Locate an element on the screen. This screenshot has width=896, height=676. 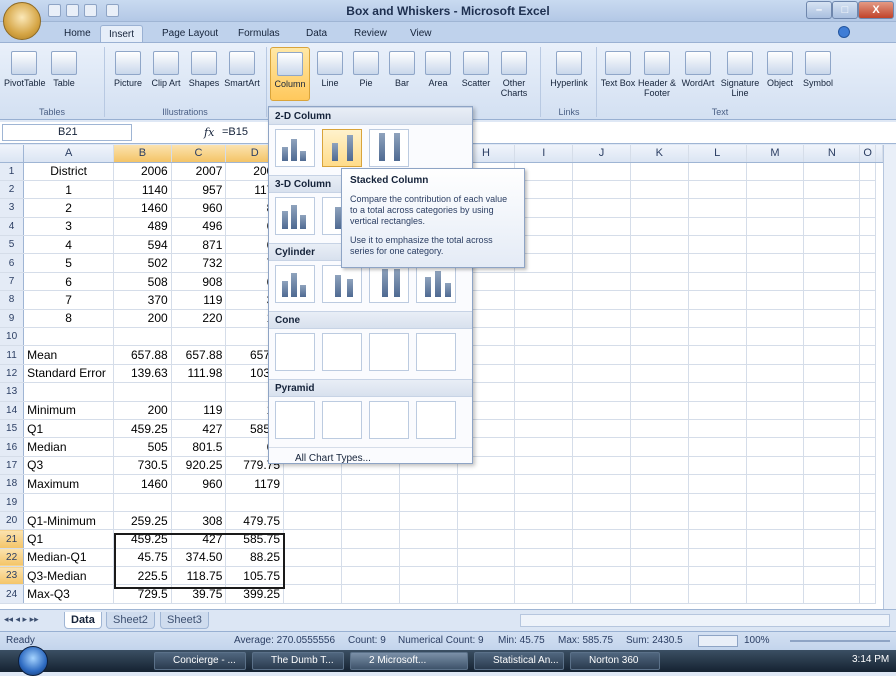
cell-a: 2 is located at coordinates (69, 208).